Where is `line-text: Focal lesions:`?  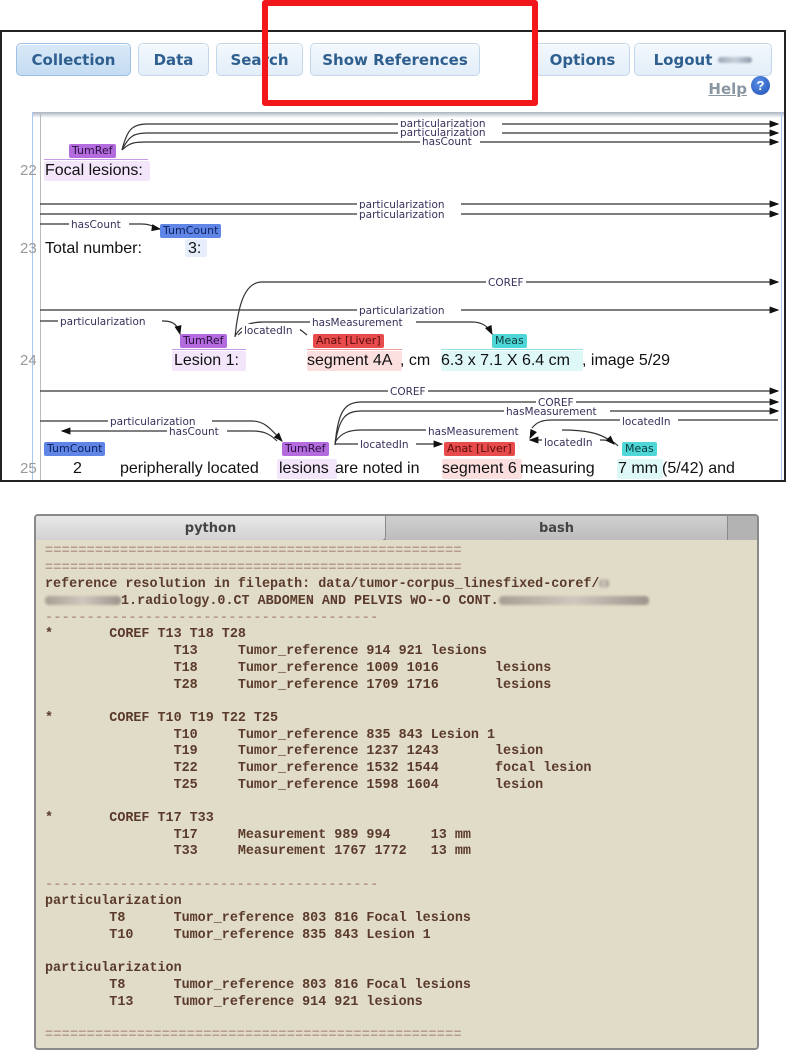
line-text: Focal lesions: is located at coordinates (94, 170).